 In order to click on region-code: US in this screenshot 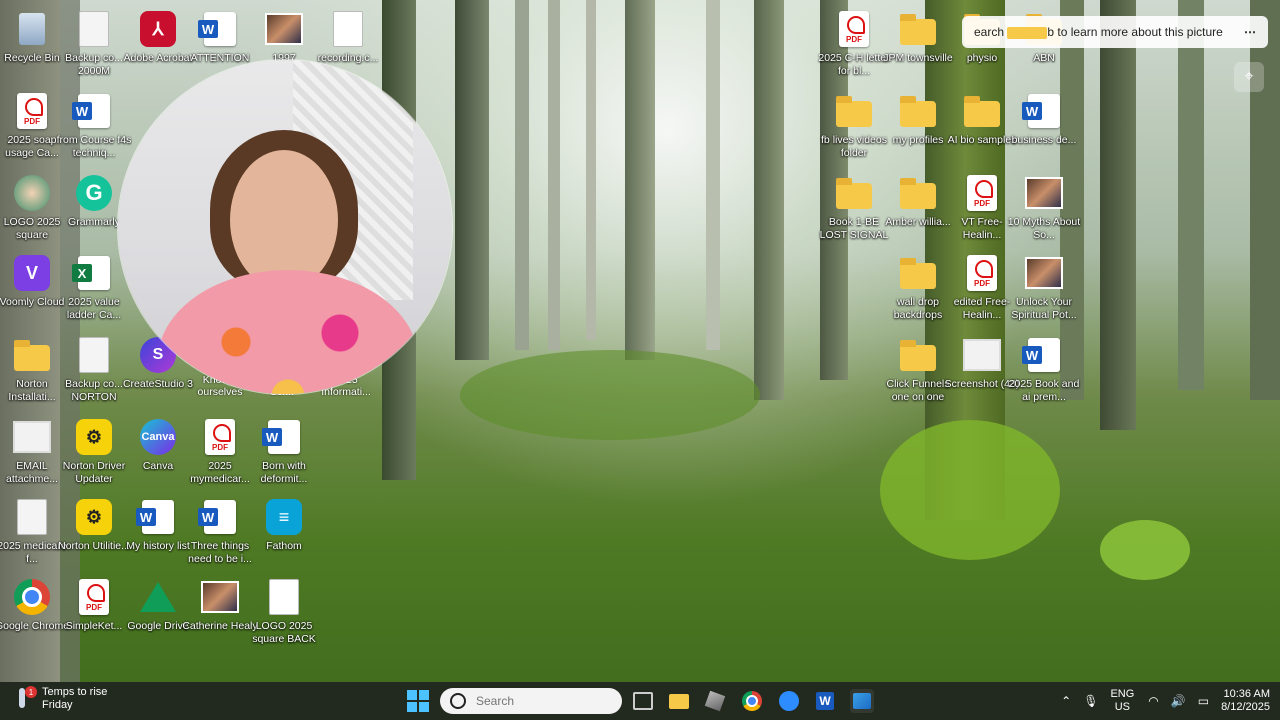, I will do `click(1122, 707)`.